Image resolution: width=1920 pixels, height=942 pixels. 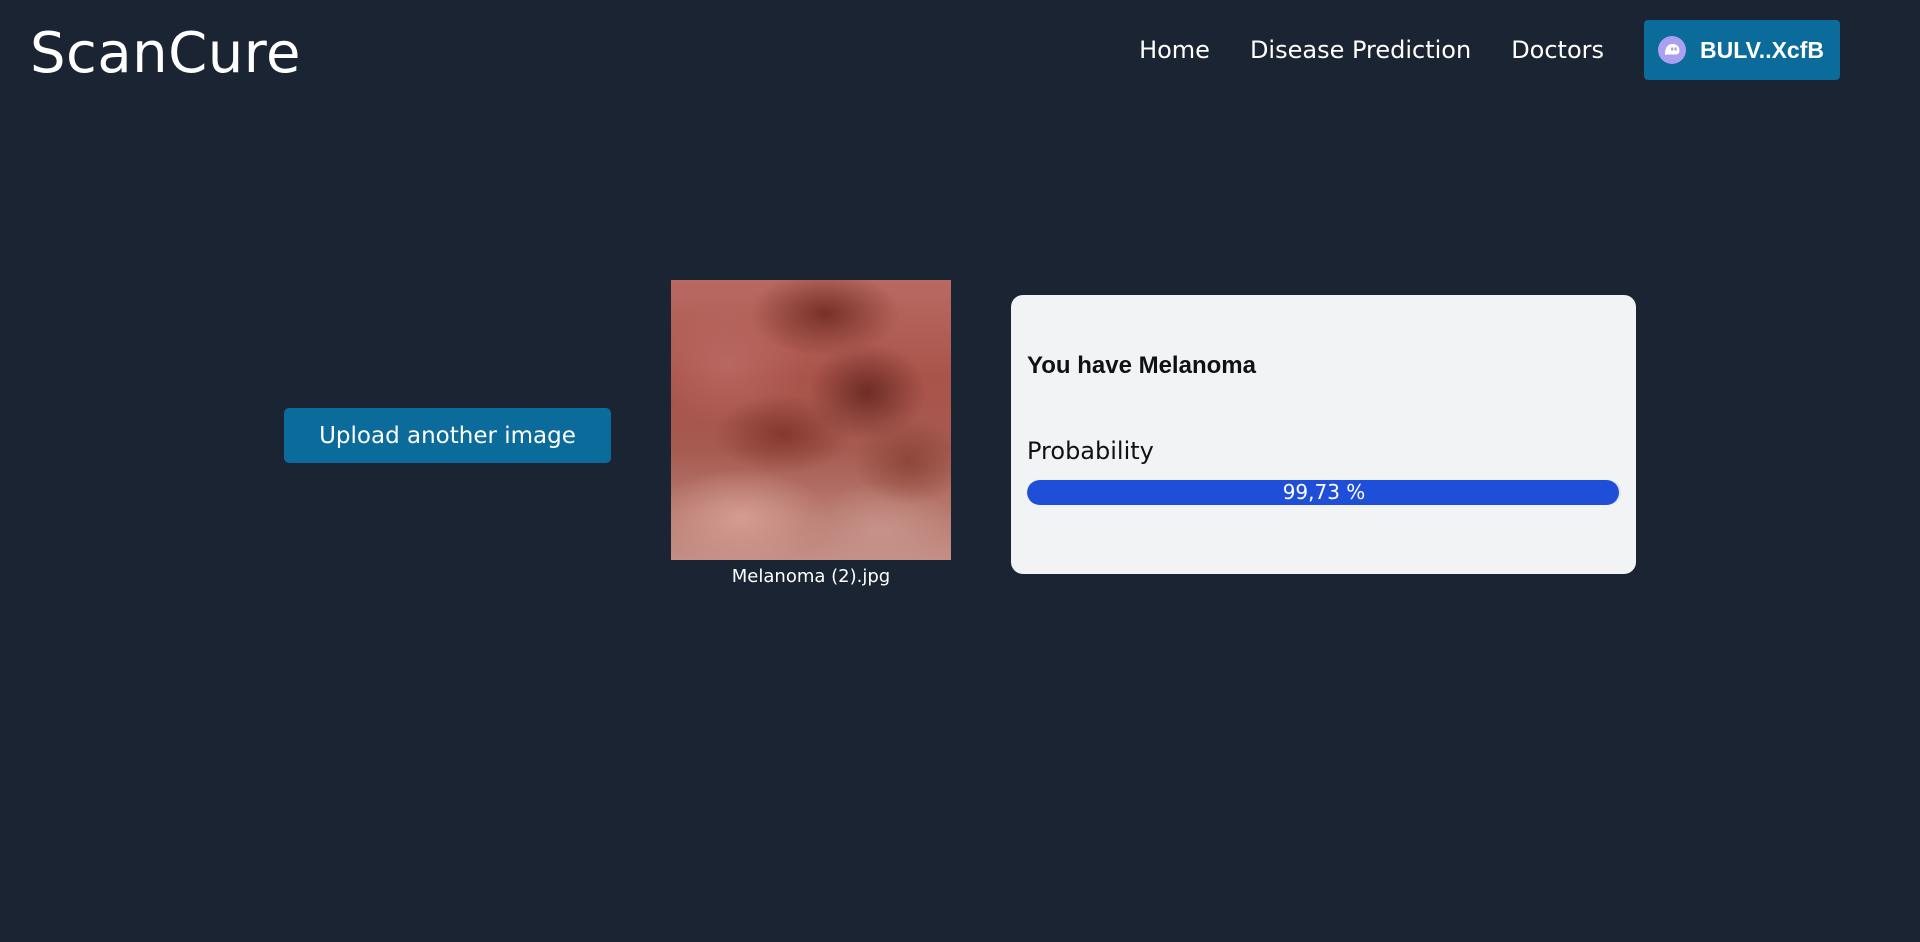 I want to click on probability-value-text: 99,73 %, so click(x=1324, y=492).